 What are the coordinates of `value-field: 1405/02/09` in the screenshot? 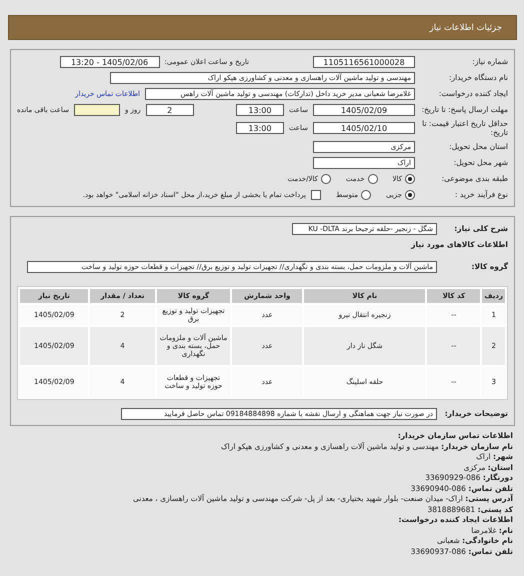 It's located at (364, 110).